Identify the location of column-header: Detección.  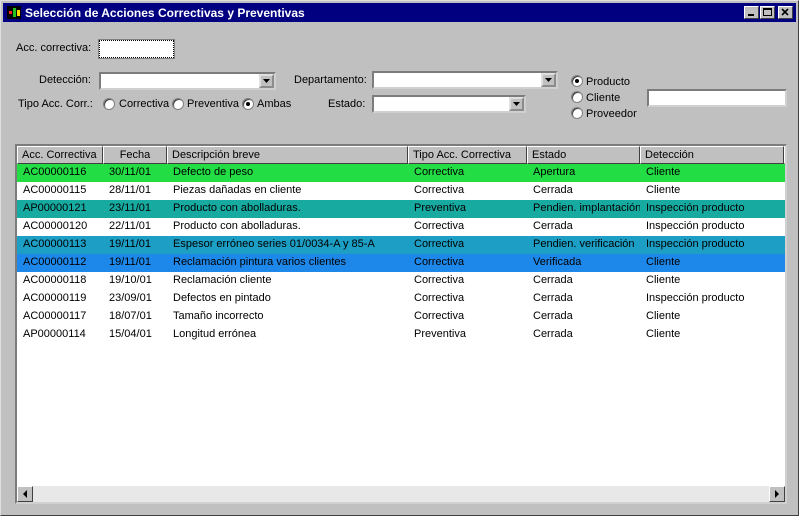
(712, 155).